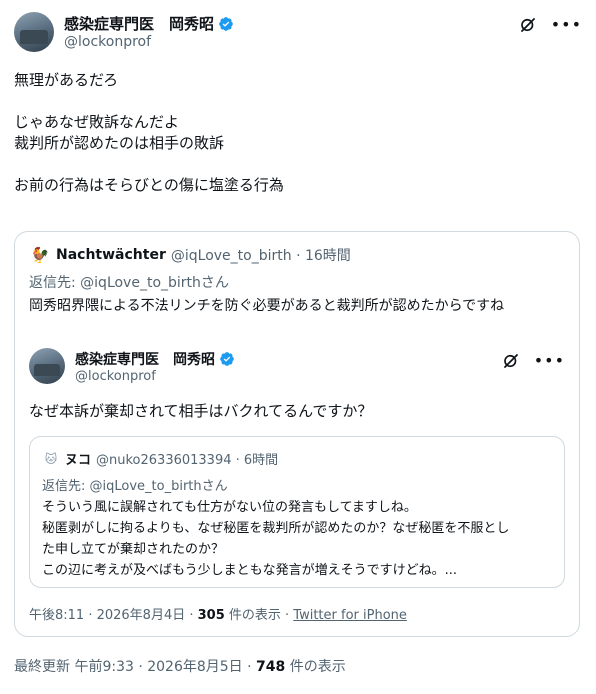 The height and width of the screenshot is (694, 596). What do you see at coordinates (297, 368) in the screenshot?
I see `inner-tweet-header: 感染症専門医 岡秀昭 @lockonprof •••` at bounding box center [297, 368].